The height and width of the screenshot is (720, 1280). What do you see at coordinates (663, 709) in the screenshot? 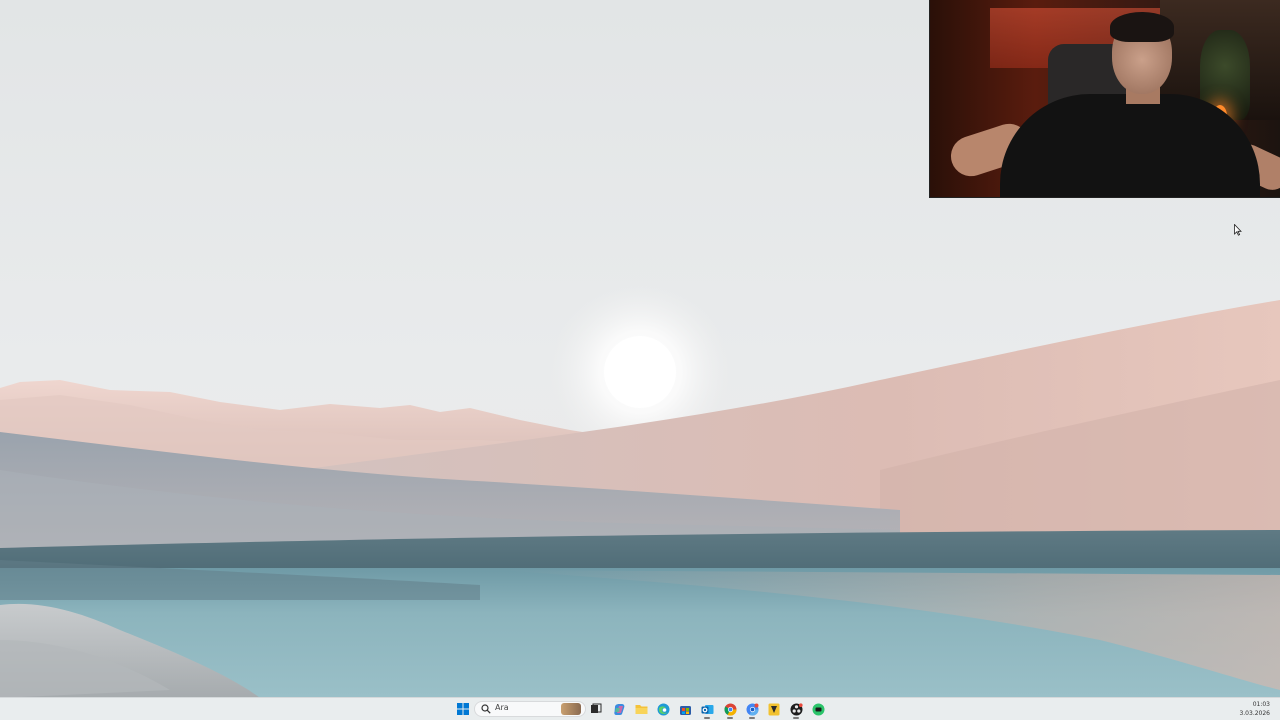
I see `edge-icon` at bounding box center [663, 709].